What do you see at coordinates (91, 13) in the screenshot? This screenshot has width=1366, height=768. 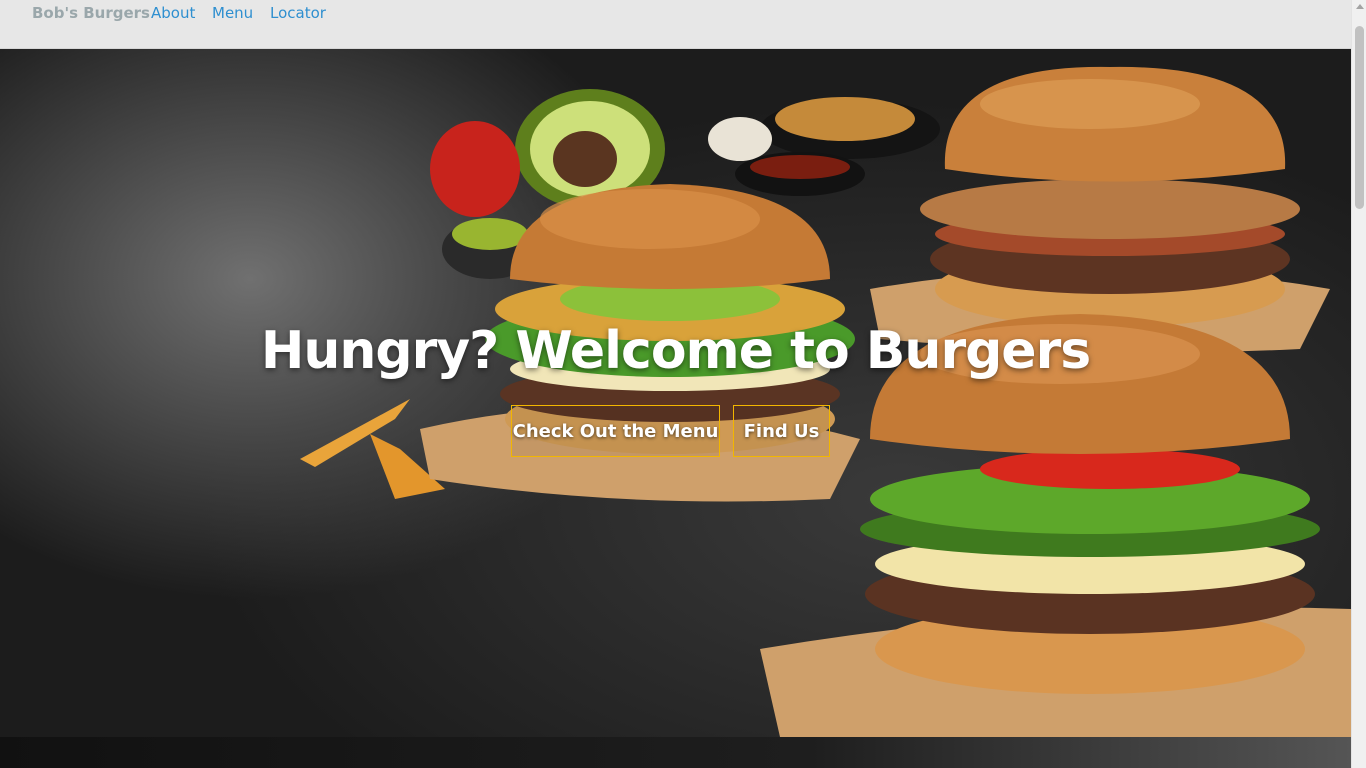 I see `brand-link: Bob's Burgers` at bounding box center [91, 13].